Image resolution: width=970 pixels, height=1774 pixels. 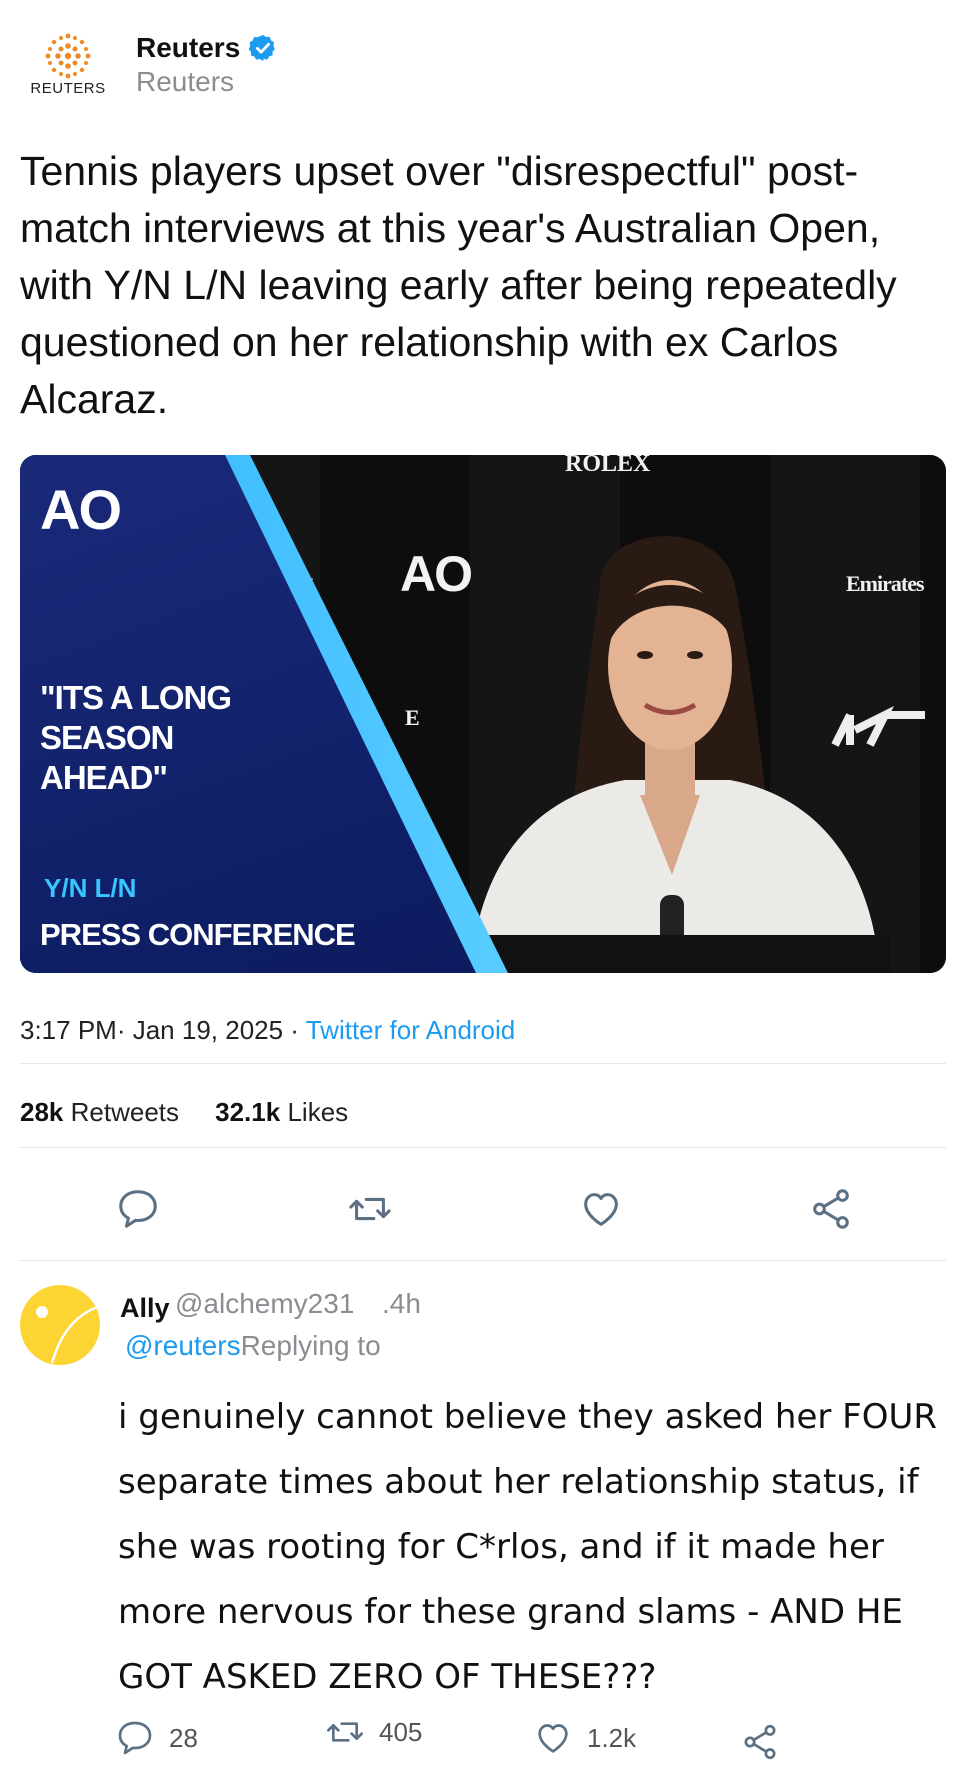 I want to click on display-name: Reuters, so click(x=188, y=48).